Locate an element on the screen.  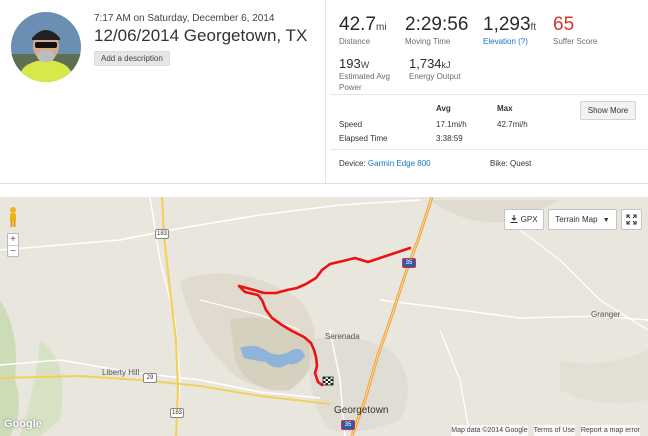
map-type-label: Terrain Map is located at coordinates (576, 219).